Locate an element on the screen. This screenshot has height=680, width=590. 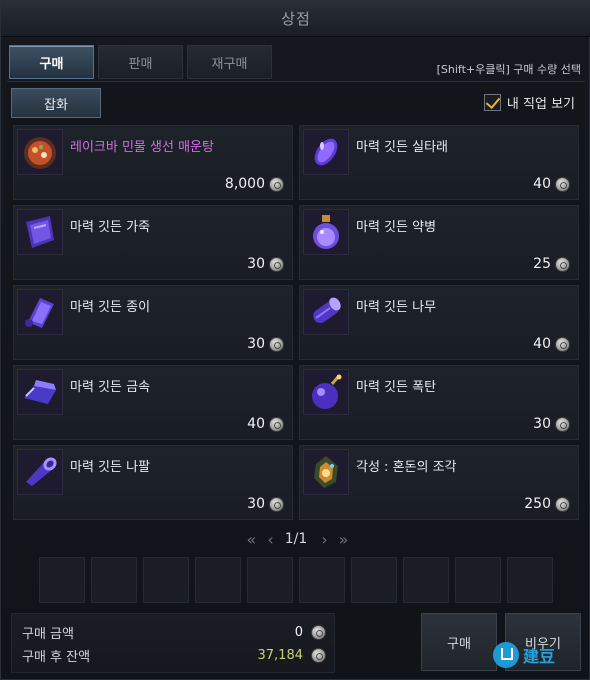
magic-horn-icon is located at coordinates (40, 472).